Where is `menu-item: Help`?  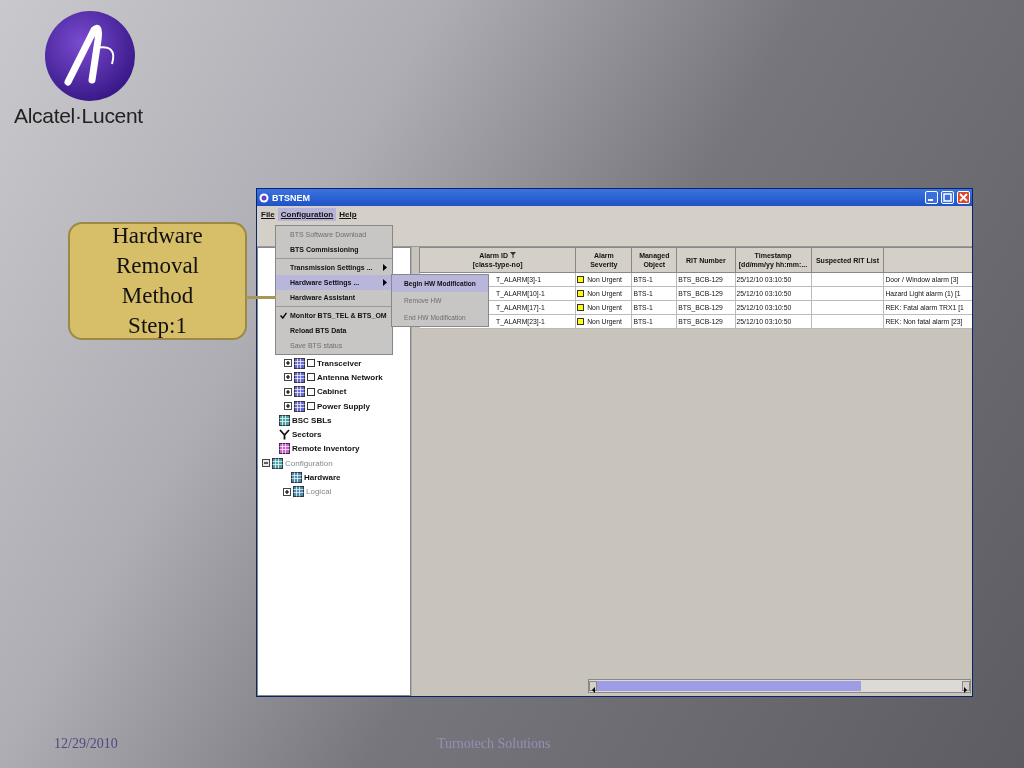 menu-item: Help is located at coordinates (348, 214).